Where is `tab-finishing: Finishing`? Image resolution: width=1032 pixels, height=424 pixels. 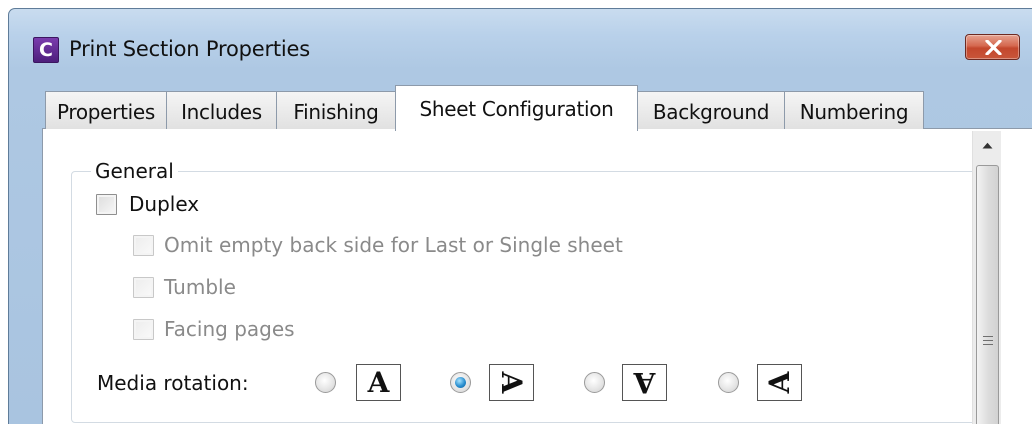
tab-finishing: Finishing is located at coordinates (336, 110).